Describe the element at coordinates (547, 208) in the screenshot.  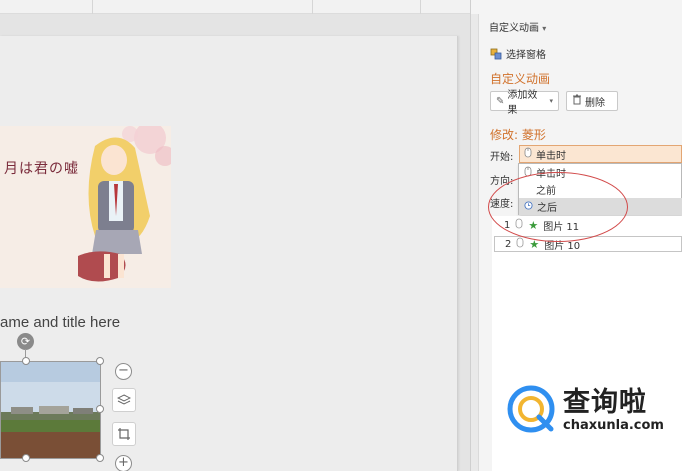
I see `dropdown-option-label: 之后` at that location.